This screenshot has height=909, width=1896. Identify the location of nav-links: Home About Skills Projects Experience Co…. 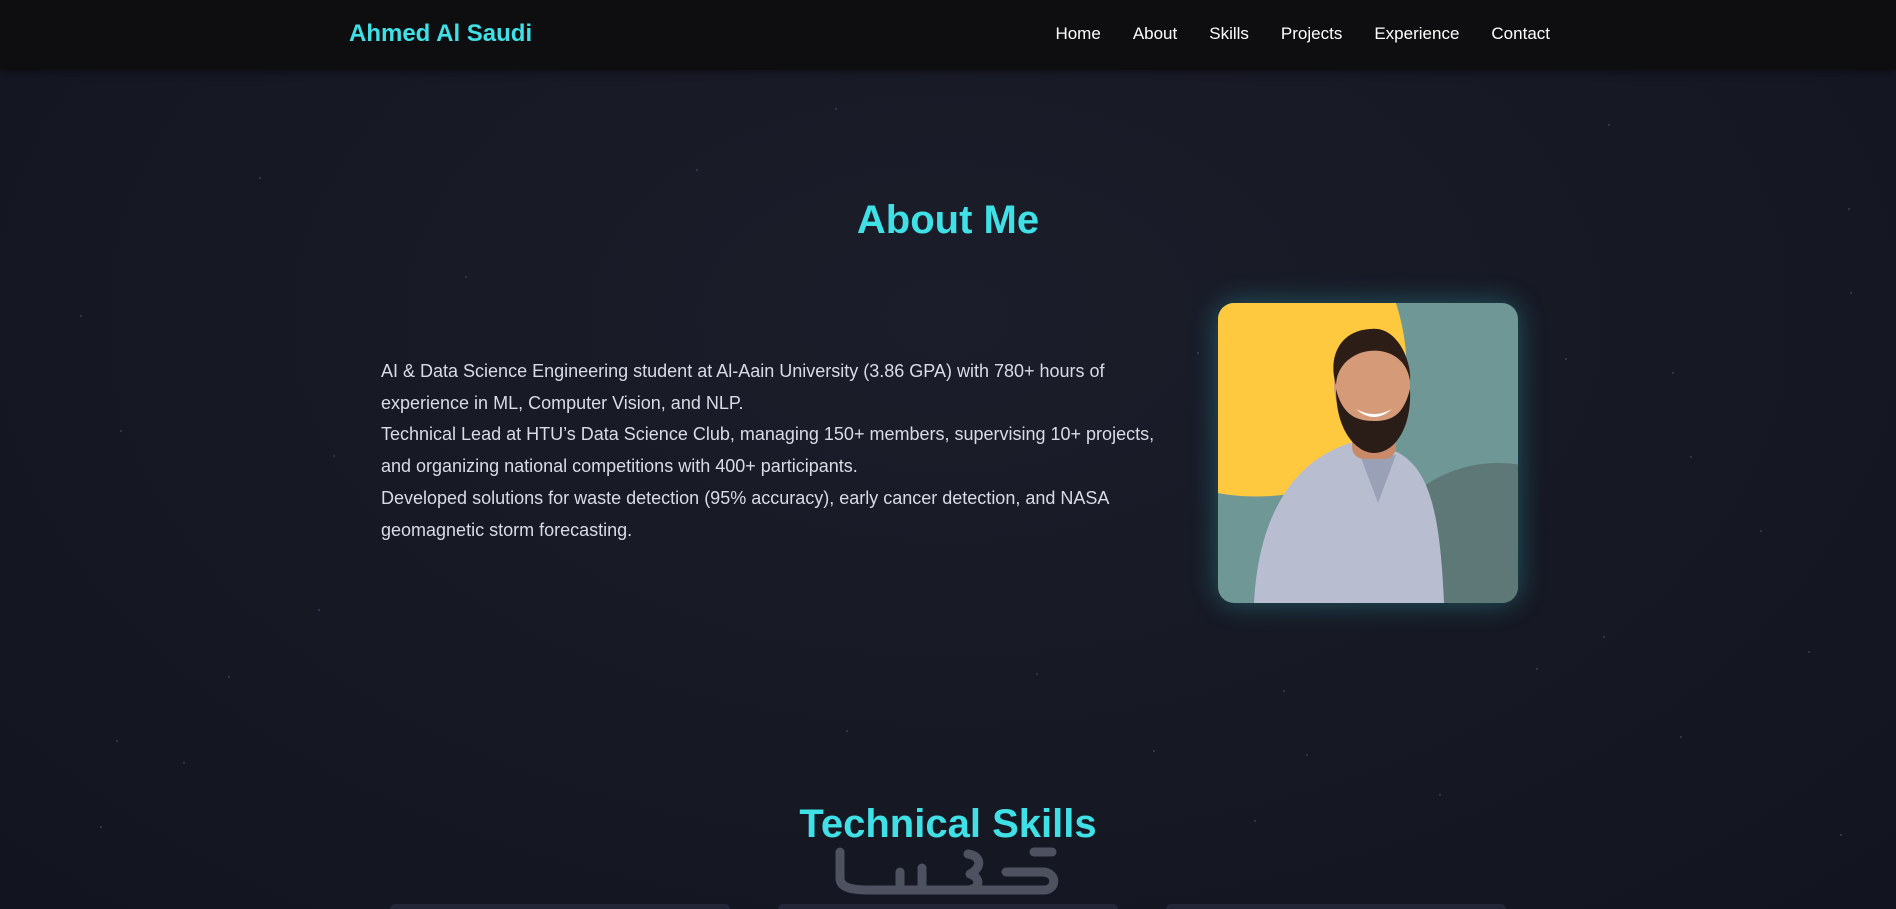
(1302, 34).